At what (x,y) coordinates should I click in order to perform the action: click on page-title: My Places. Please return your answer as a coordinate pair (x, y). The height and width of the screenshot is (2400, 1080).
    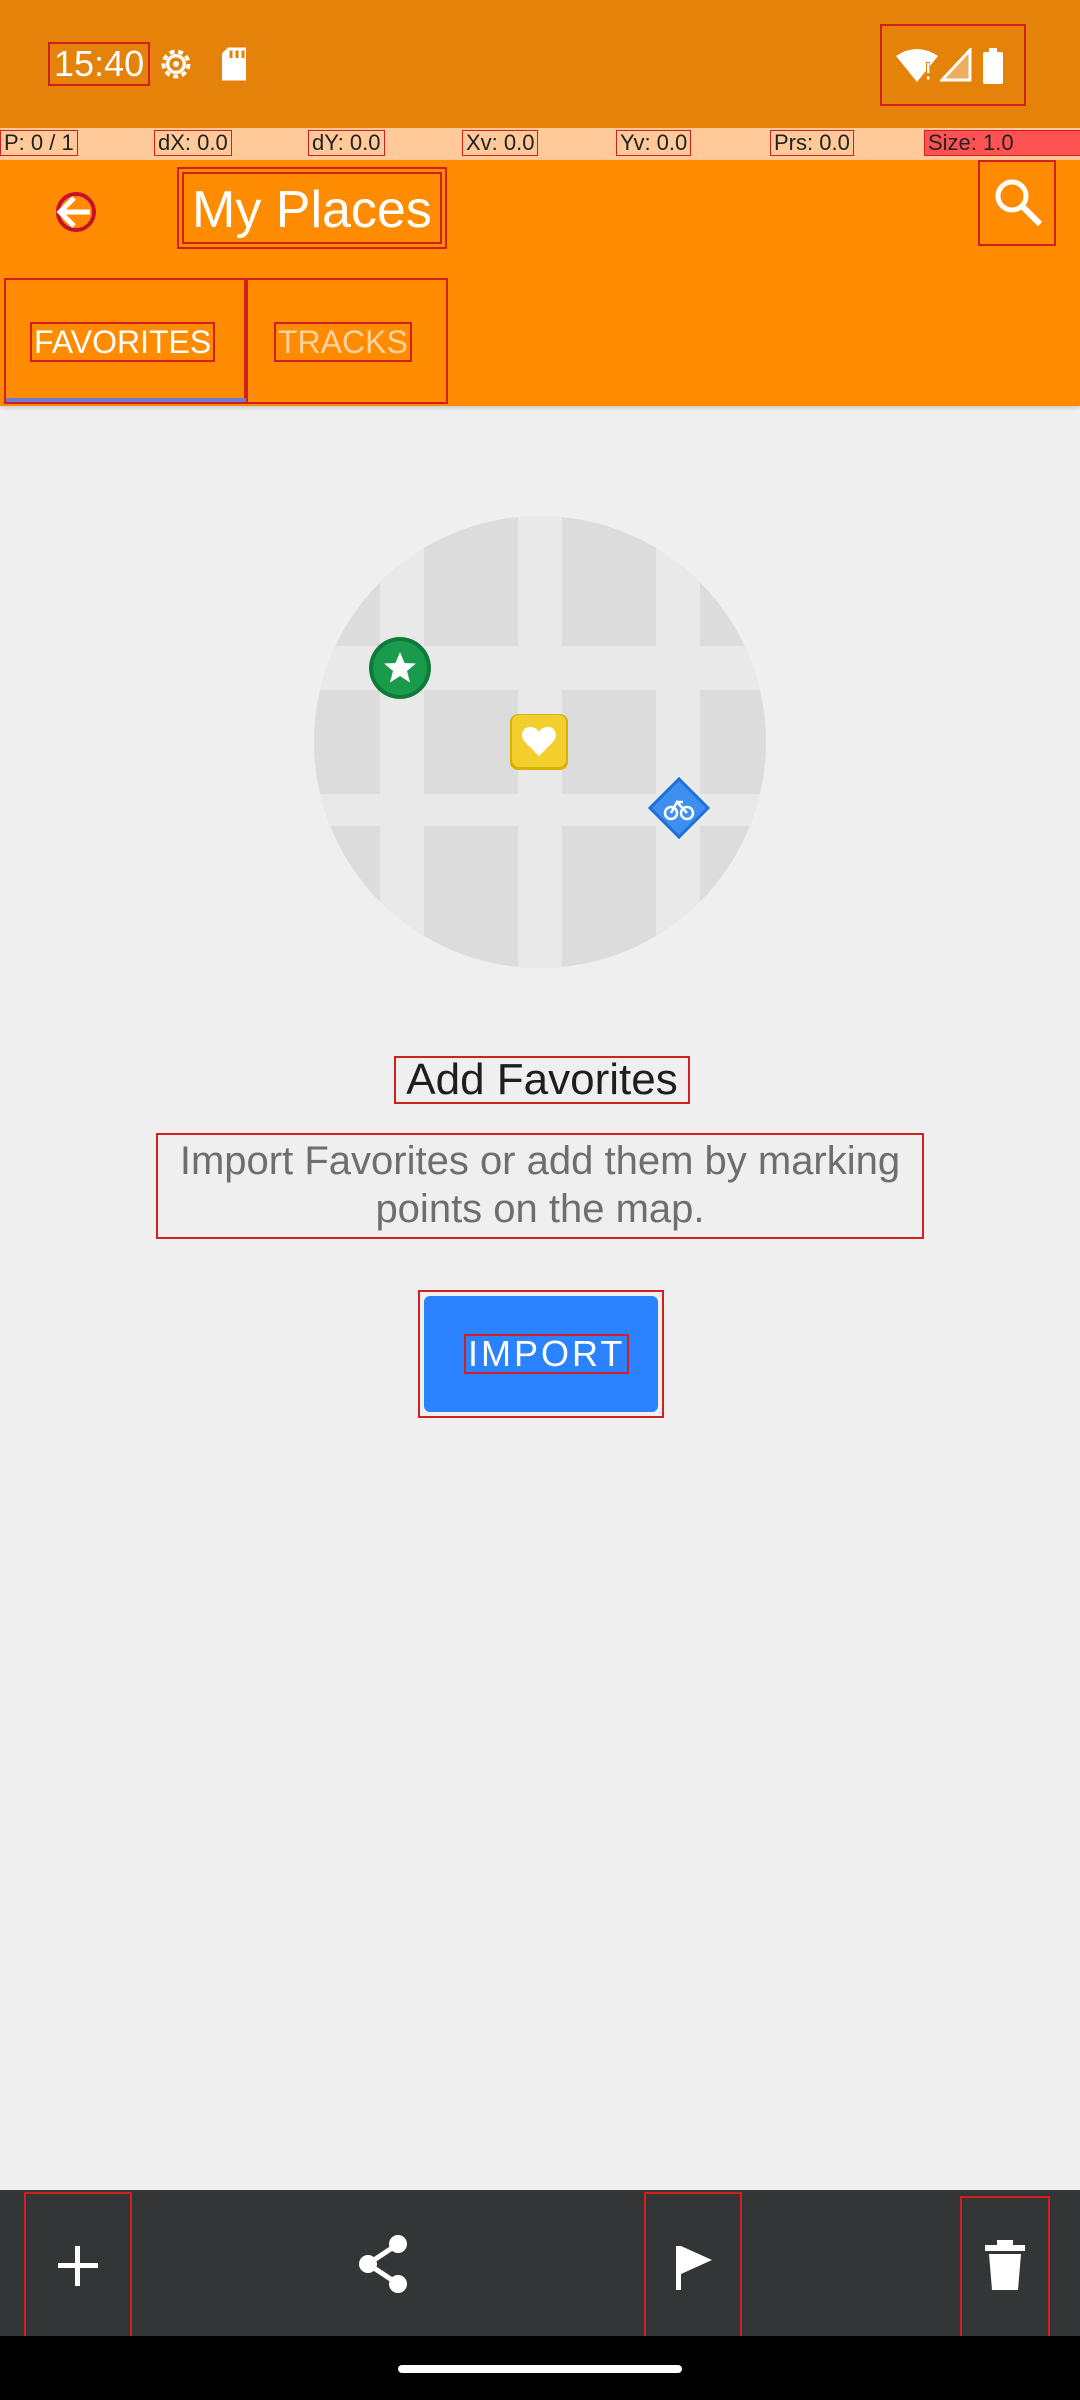
    Looking at the image, I should click on (312, 208).